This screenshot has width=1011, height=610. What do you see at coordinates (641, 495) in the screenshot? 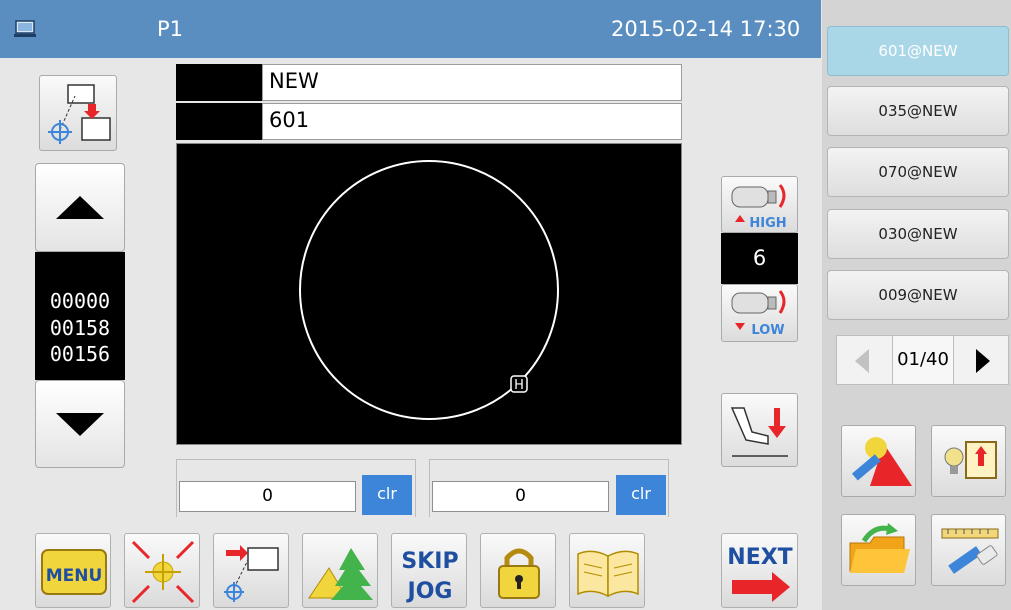
I see `counter-2-clear-button: clr` at bounding box center [641, 495].